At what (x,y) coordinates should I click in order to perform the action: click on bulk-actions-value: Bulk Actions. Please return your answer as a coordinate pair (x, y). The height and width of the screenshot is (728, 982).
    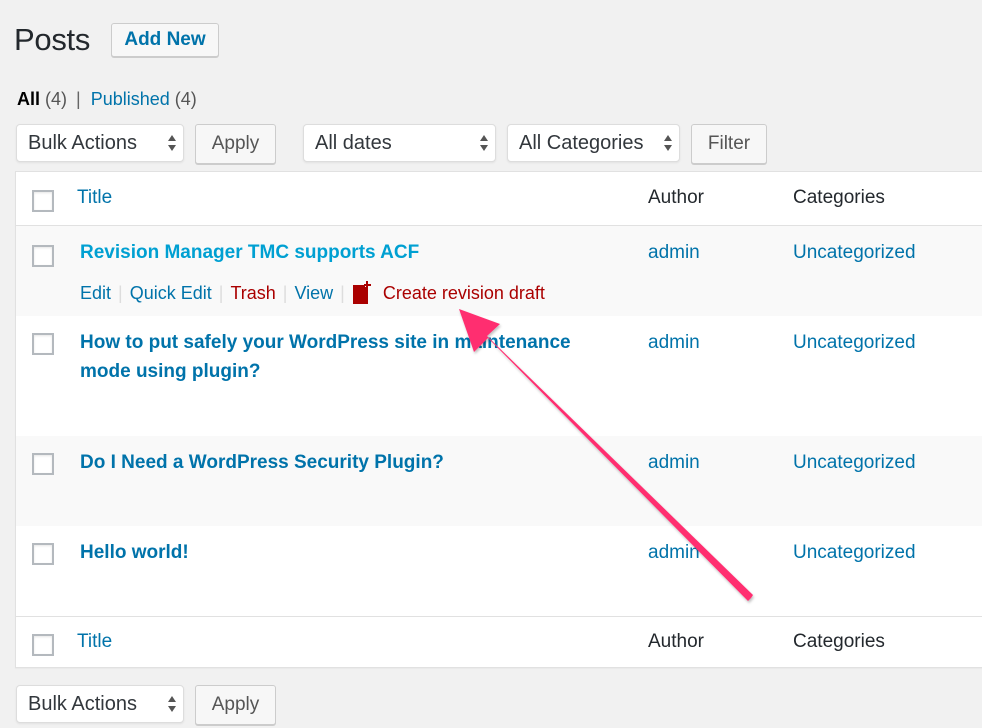
    Looking at the image, I should click on (82, 142).